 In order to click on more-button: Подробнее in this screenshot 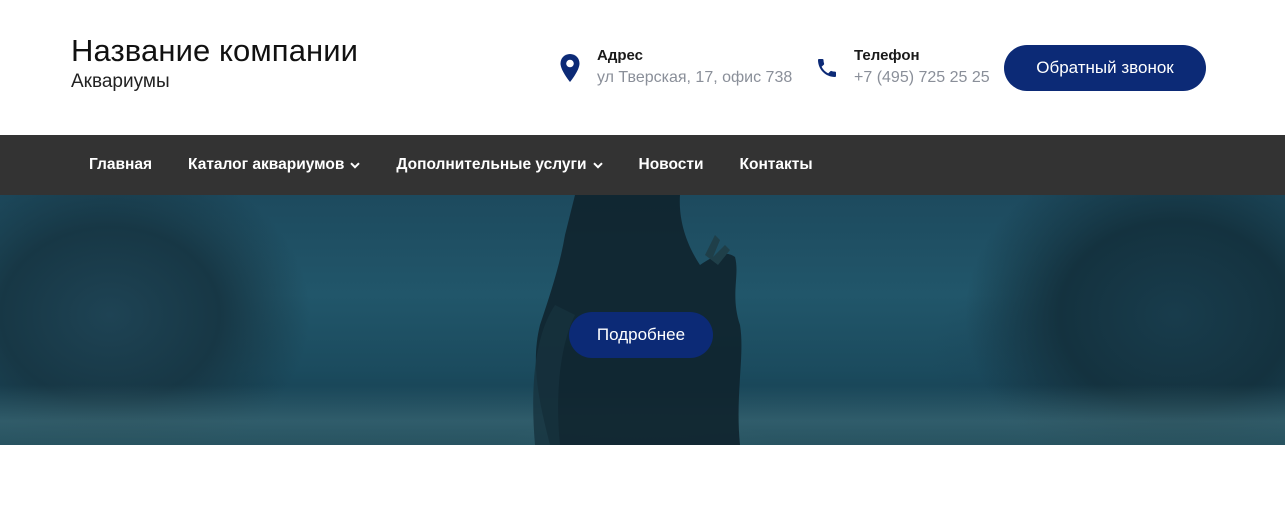, I will do `click(641, 335)`.